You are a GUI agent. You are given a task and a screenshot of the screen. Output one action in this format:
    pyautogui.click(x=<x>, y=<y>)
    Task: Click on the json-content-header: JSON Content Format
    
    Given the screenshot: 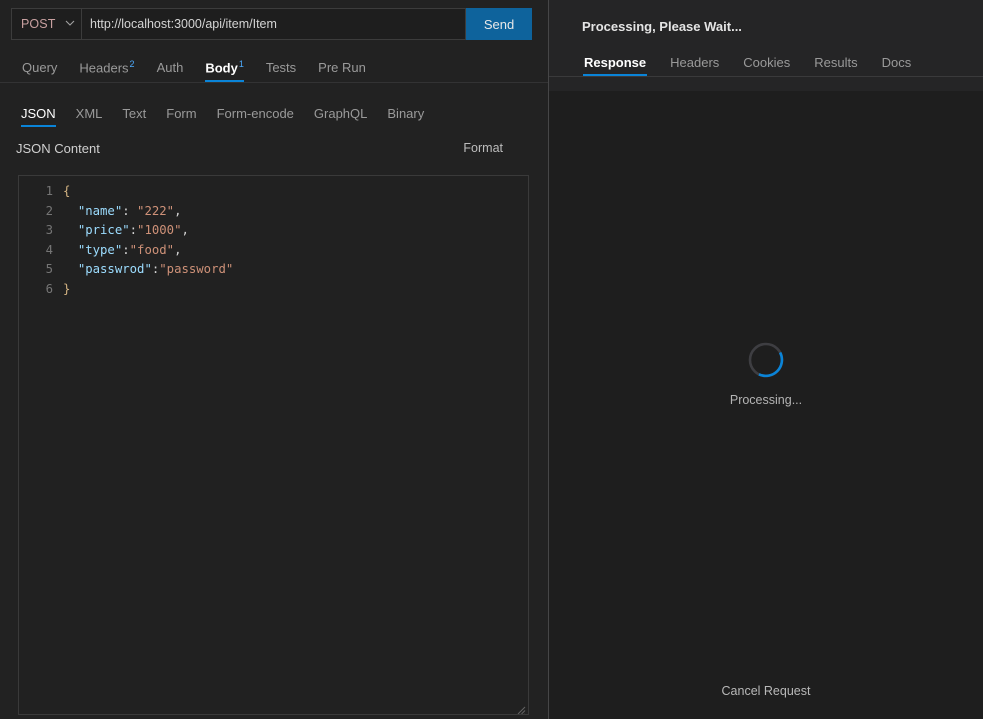 What is the action you would take?
    pyautogui.click(x=274, y=148)
    